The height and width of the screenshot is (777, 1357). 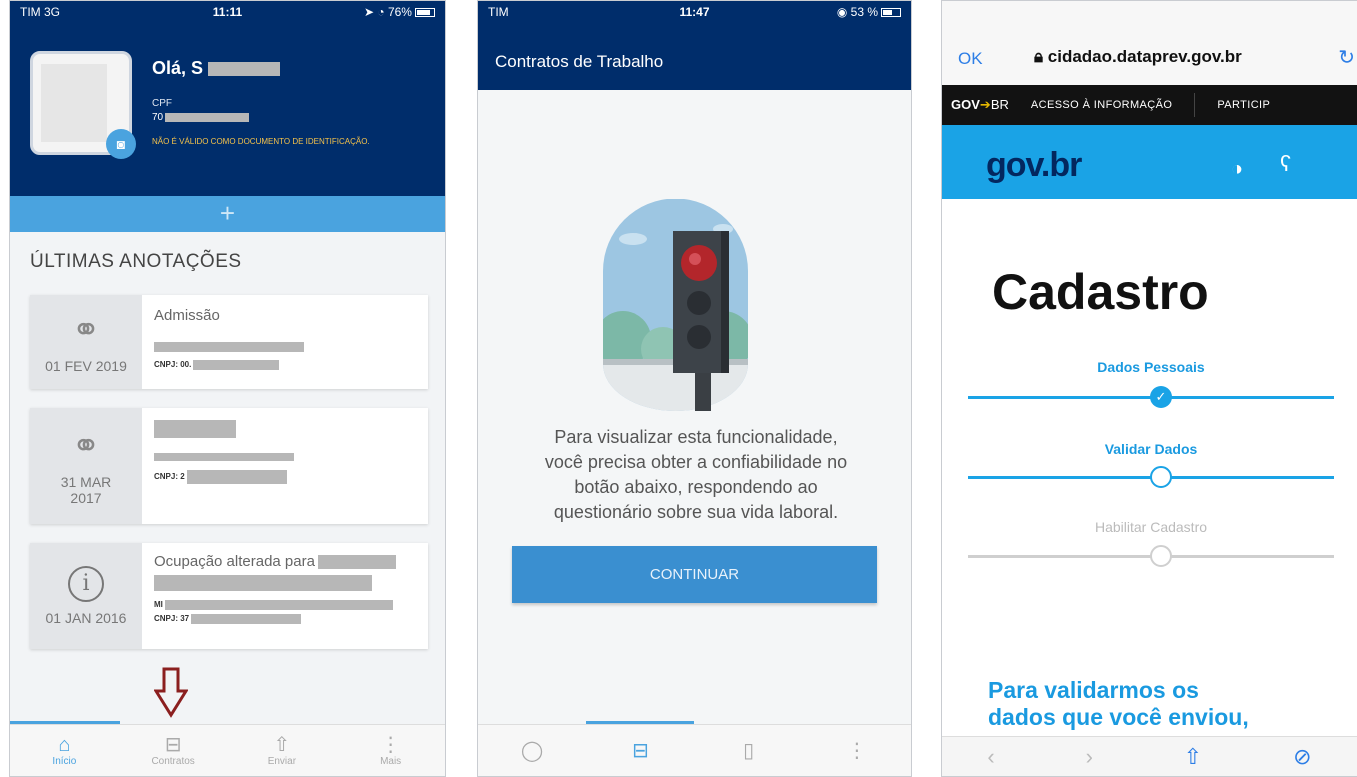 I want to click on participate-link: PARTICIP, so click(x=1243, y=105).